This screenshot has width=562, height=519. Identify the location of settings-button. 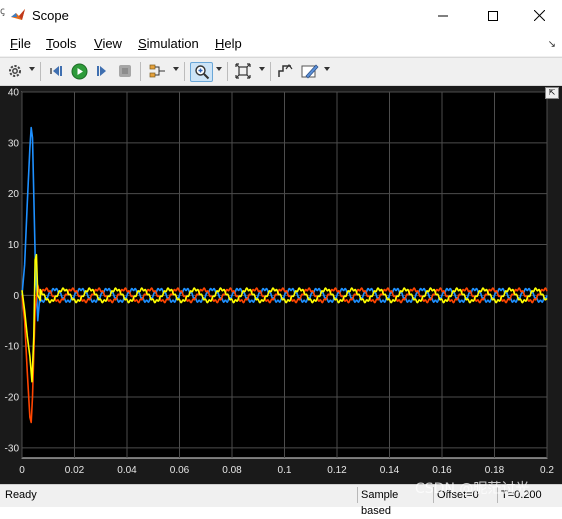
(15, 71).